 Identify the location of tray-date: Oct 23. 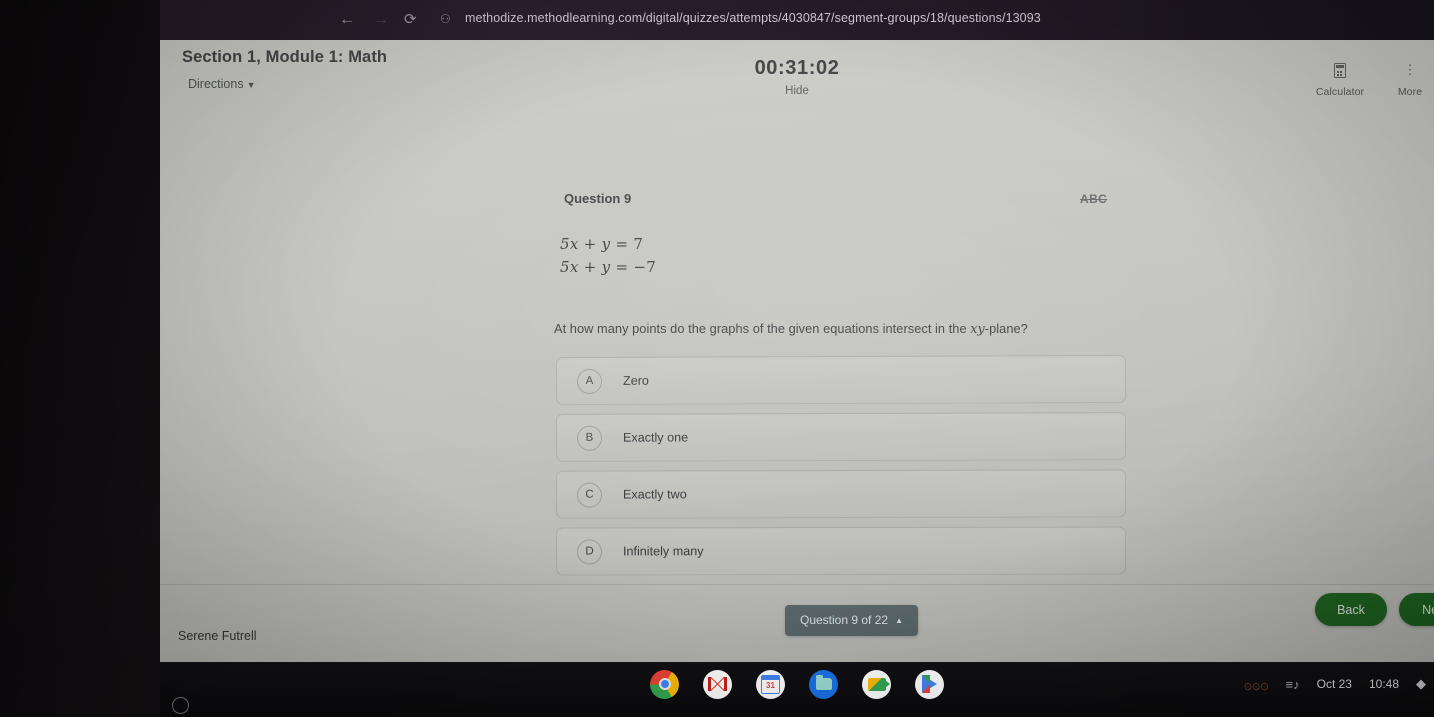
(1334, 684).